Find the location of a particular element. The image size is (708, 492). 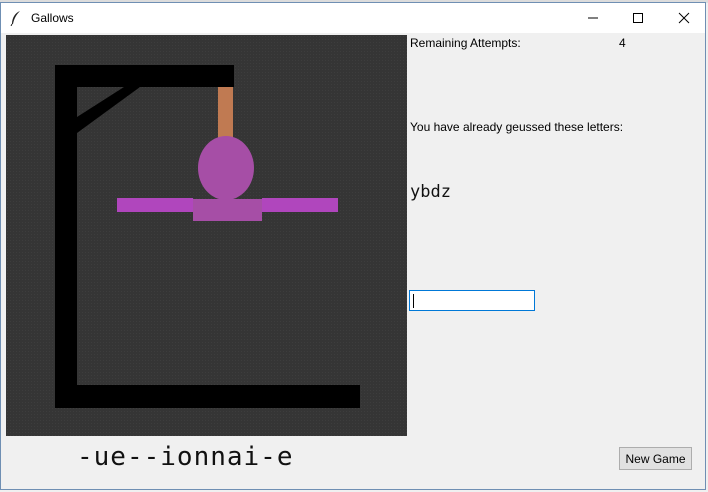

guess-input is located at coordinates (472, 300).